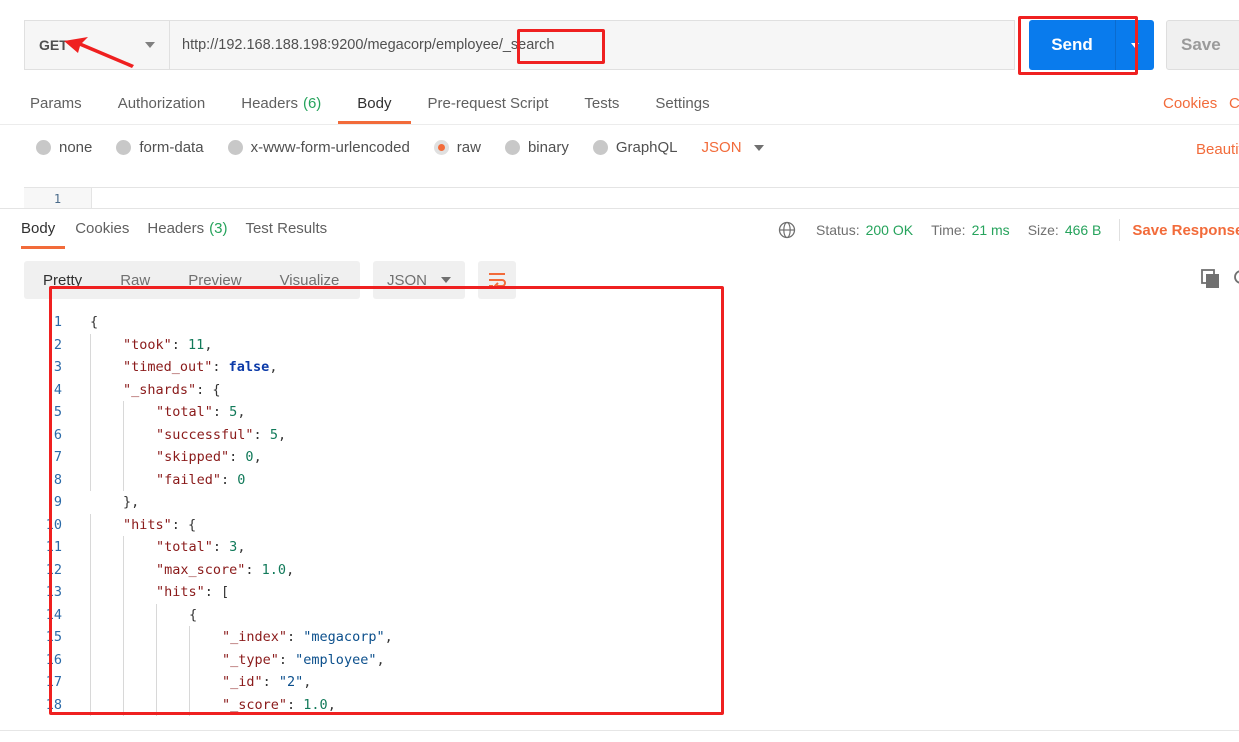  What do you see at coordinates (1083, 230) in the screenshot?
I see `size-value: 466 B` at bounding box center [1083, 230].